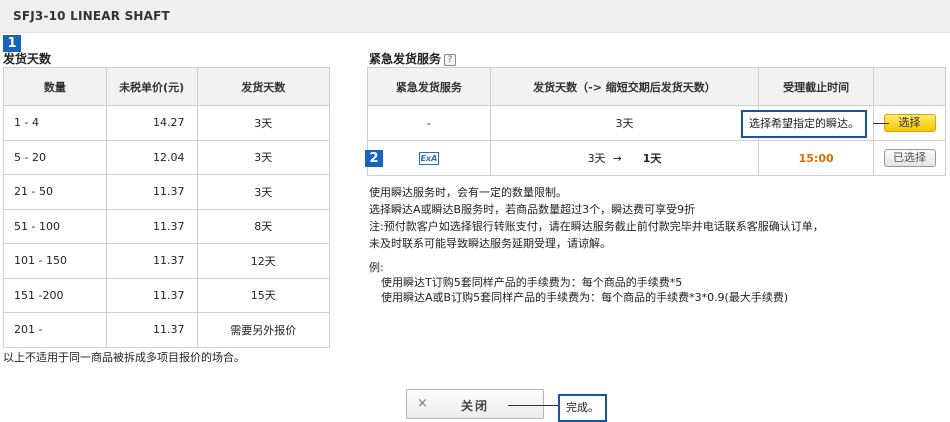 Image resolution: width=950 pixels, height=422 pixels. Describe the element at coordinates (374, 158) in the screenshot. I see `step-2-badge: 2` at that location.